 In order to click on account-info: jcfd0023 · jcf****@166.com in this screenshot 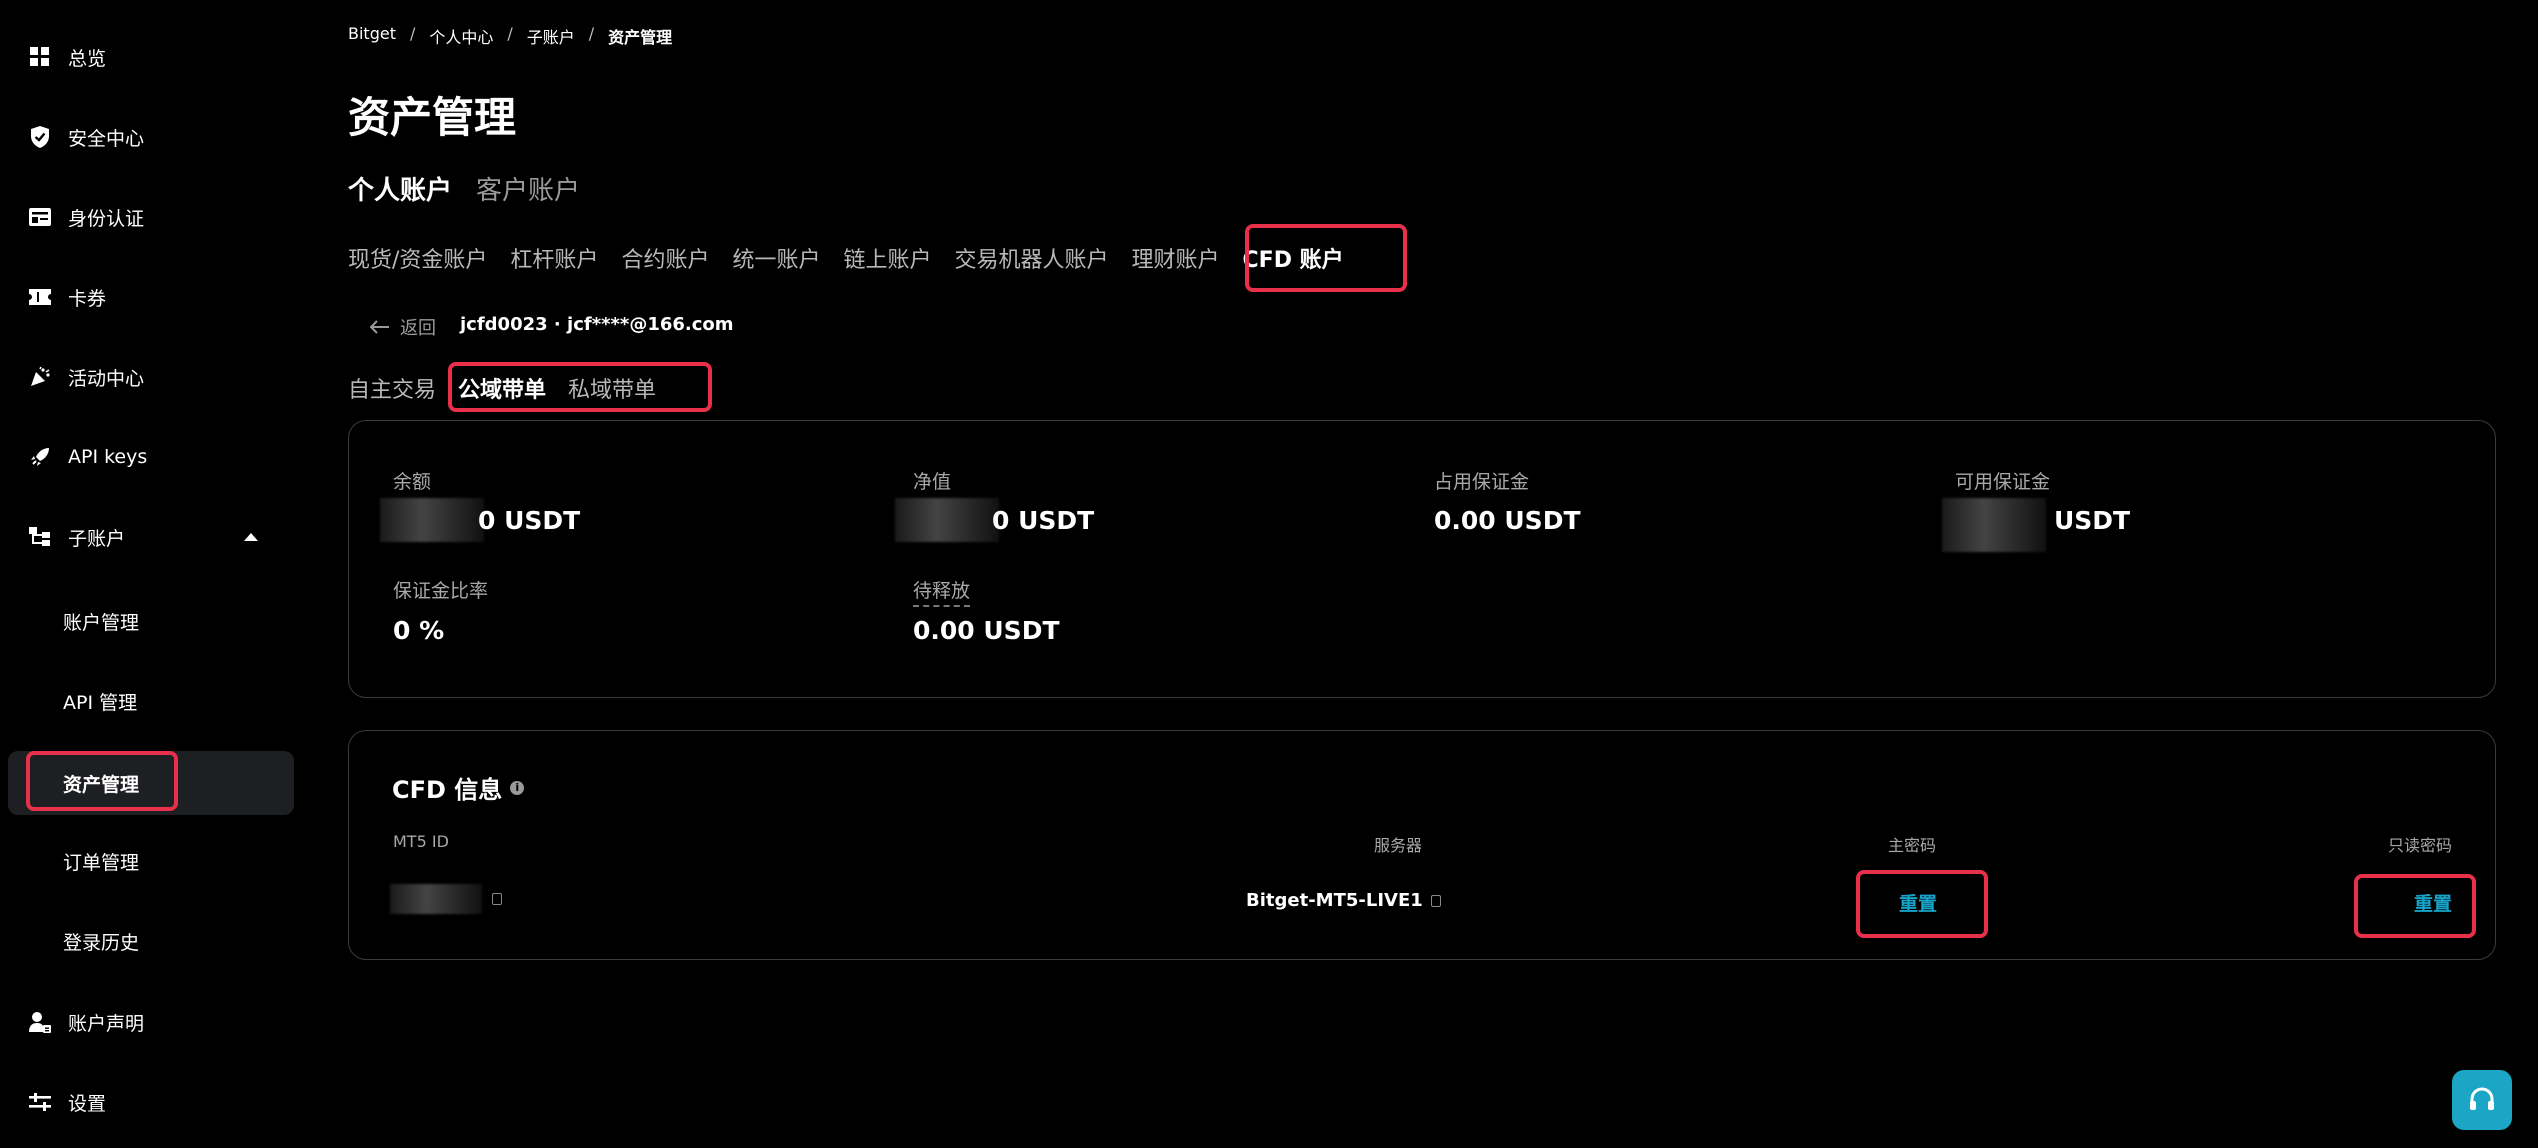, I will do `click(597, 324)`.